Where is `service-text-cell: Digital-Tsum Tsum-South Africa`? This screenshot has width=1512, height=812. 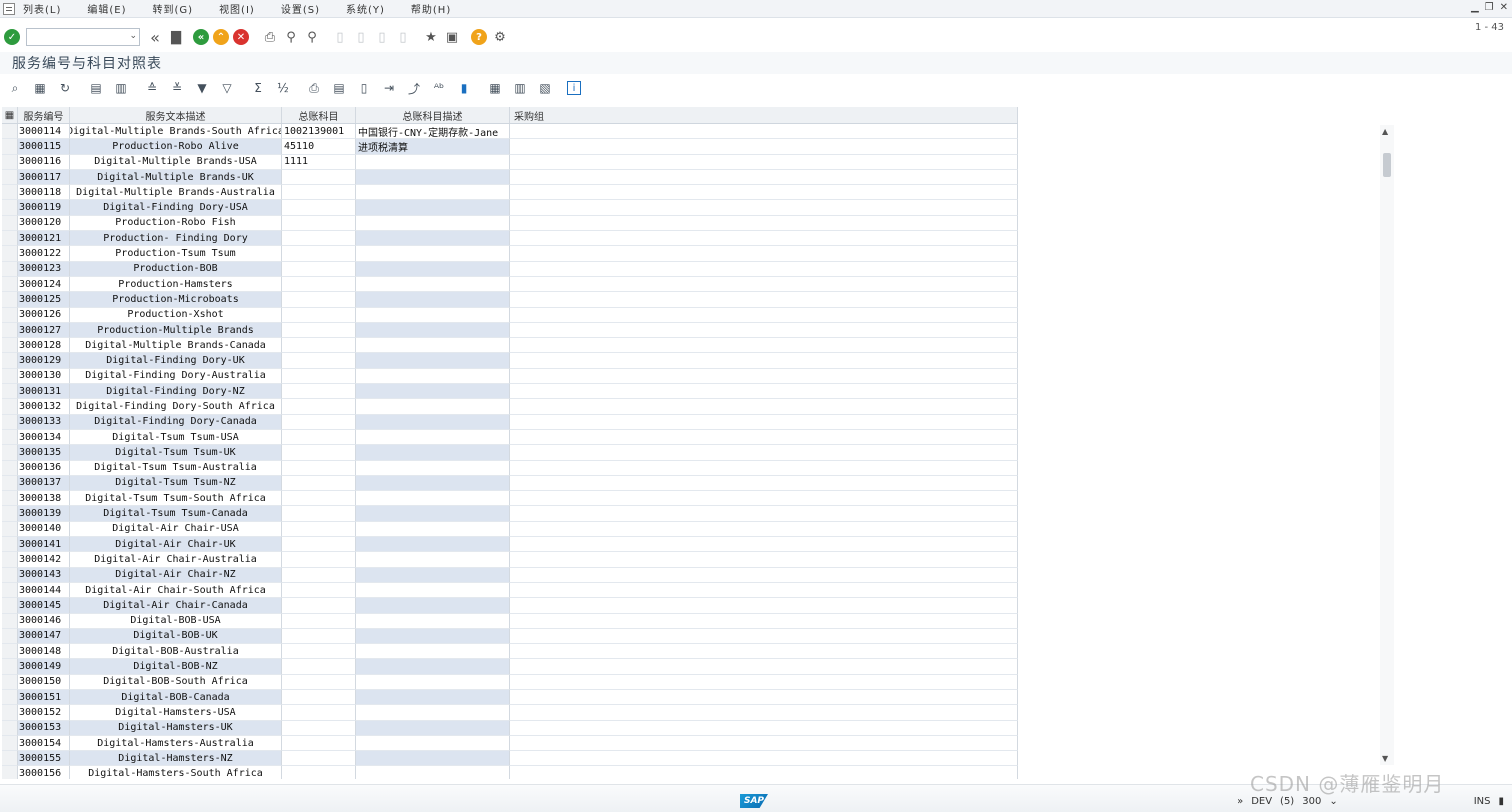 service-text-cell: Digital-Tsum Tsum-South Africa is located at coordinates (176, 499).